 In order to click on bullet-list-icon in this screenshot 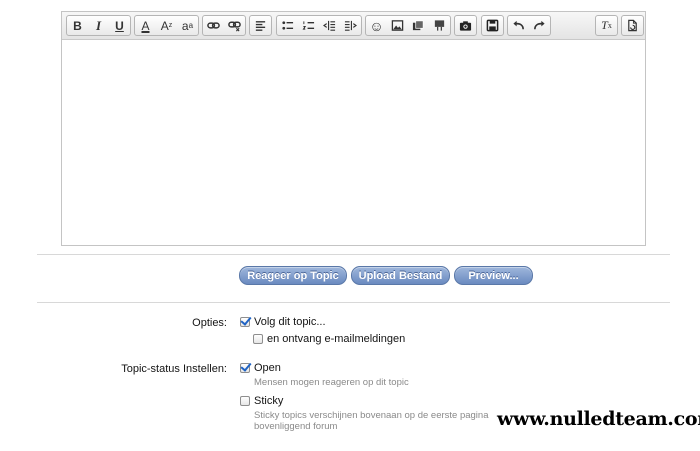, I will do `click(287, 25)`.